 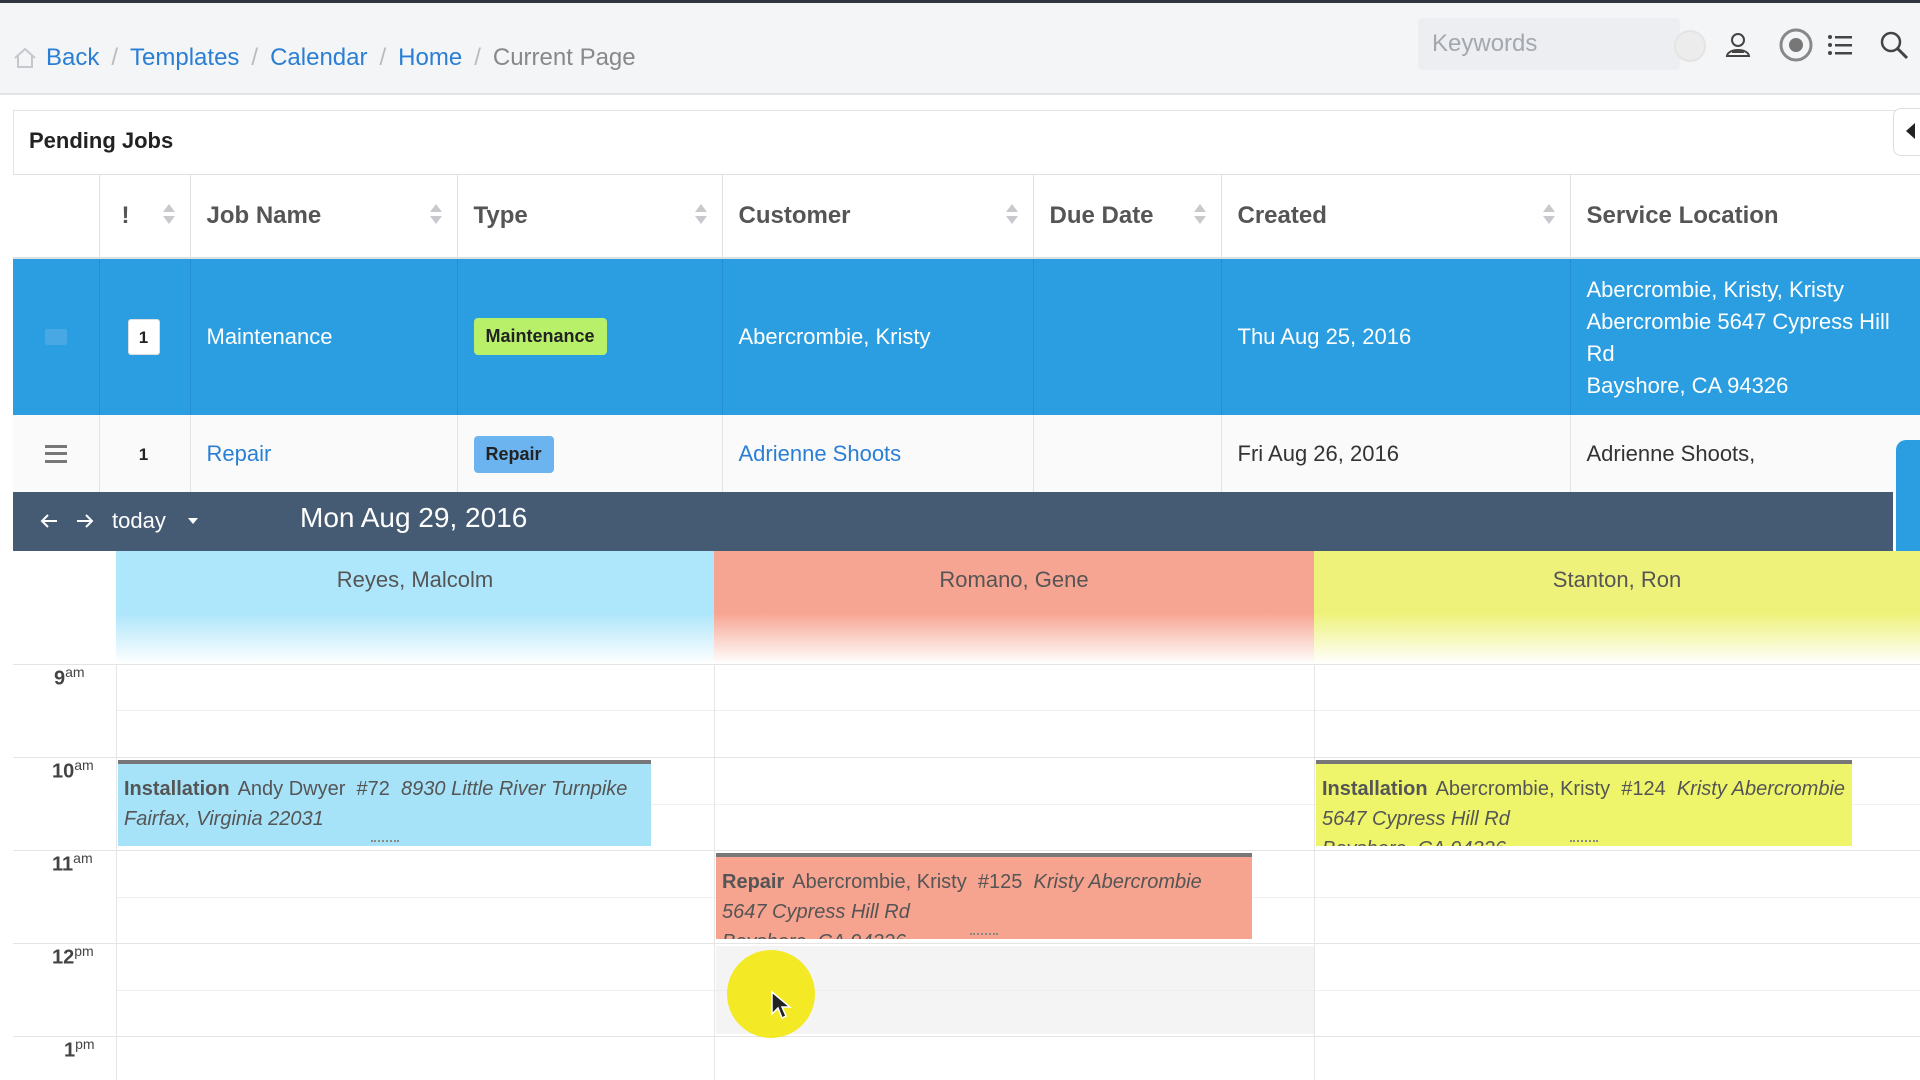 What do you see at coordinates (564, 57) in the screenshot?
I see `breadcrumb-current: Current Page` at bounding box center [564, 57].